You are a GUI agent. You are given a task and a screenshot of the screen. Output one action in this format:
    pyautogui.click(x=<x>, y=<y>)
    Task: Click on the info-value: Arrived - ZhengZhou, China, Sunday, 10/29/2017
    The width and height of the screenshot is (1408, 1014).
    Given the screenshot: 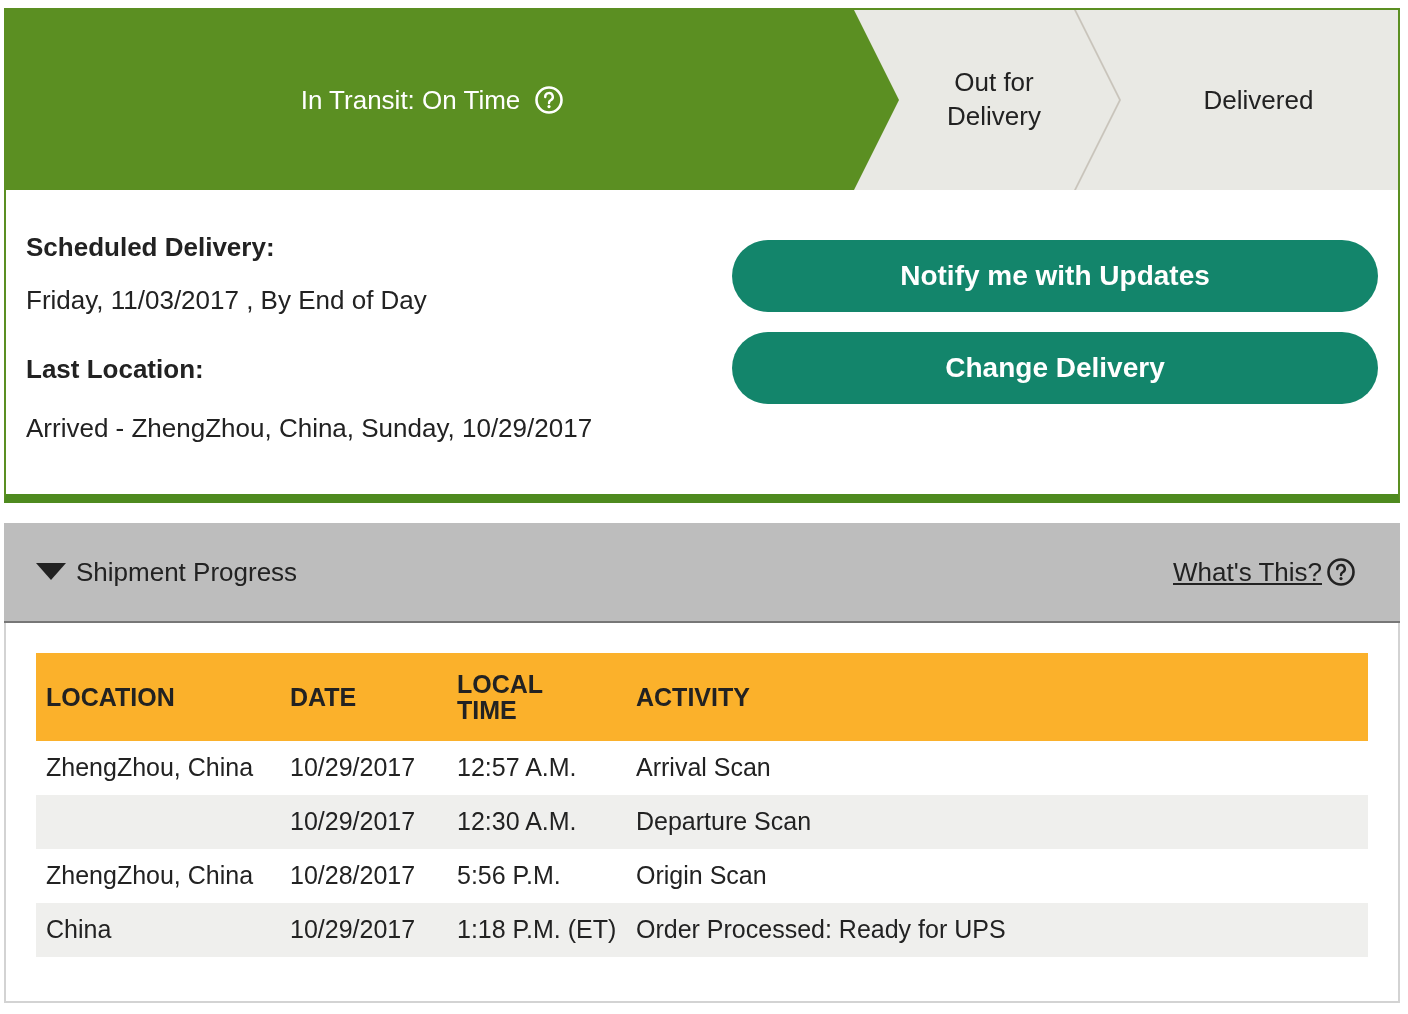 What is the action you would take?
    pyautogui.click(x=310, y=428)
    